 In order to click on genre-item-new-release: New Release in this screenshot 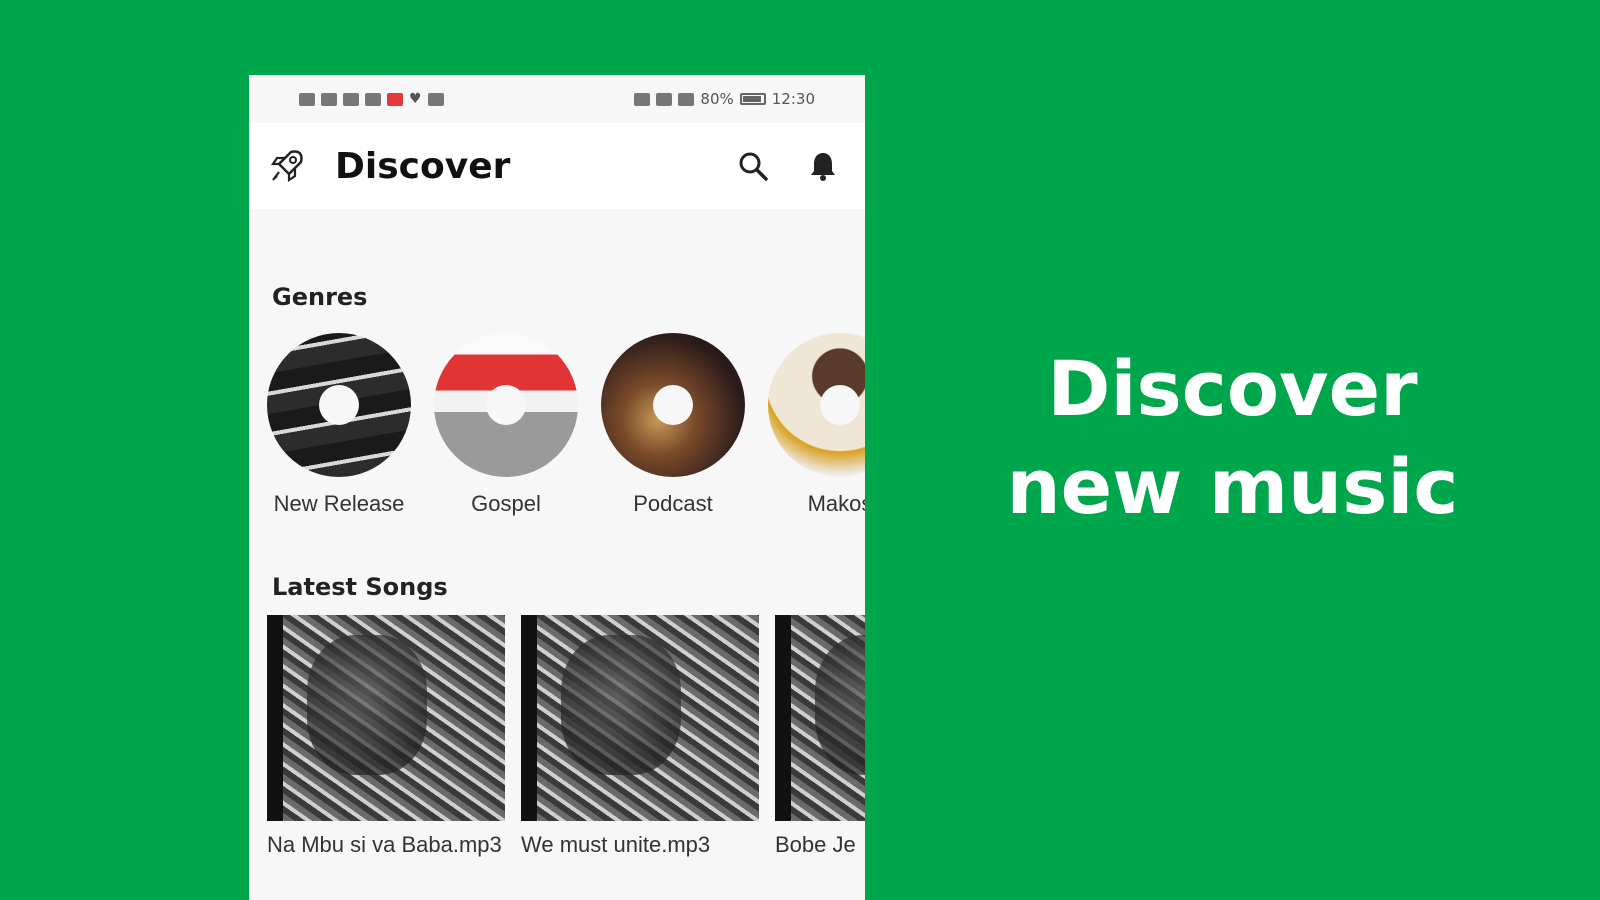, I will do `click(339, 425)`.